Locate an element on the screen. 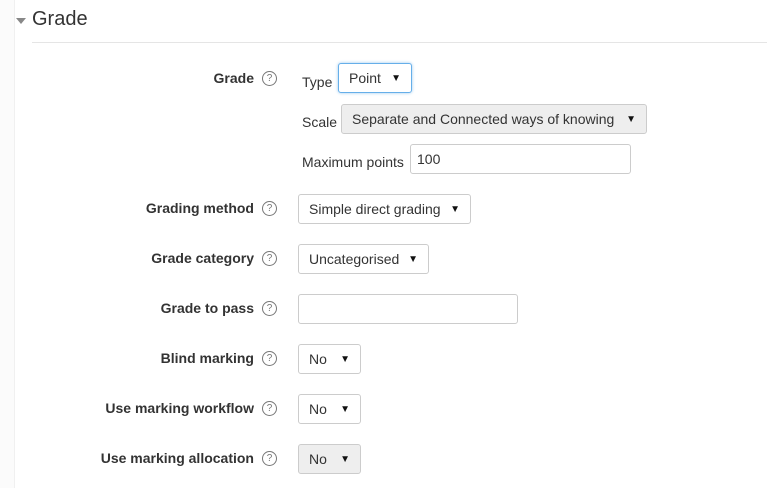  marking-allocation-value: No is located at coordinates (318, 459).